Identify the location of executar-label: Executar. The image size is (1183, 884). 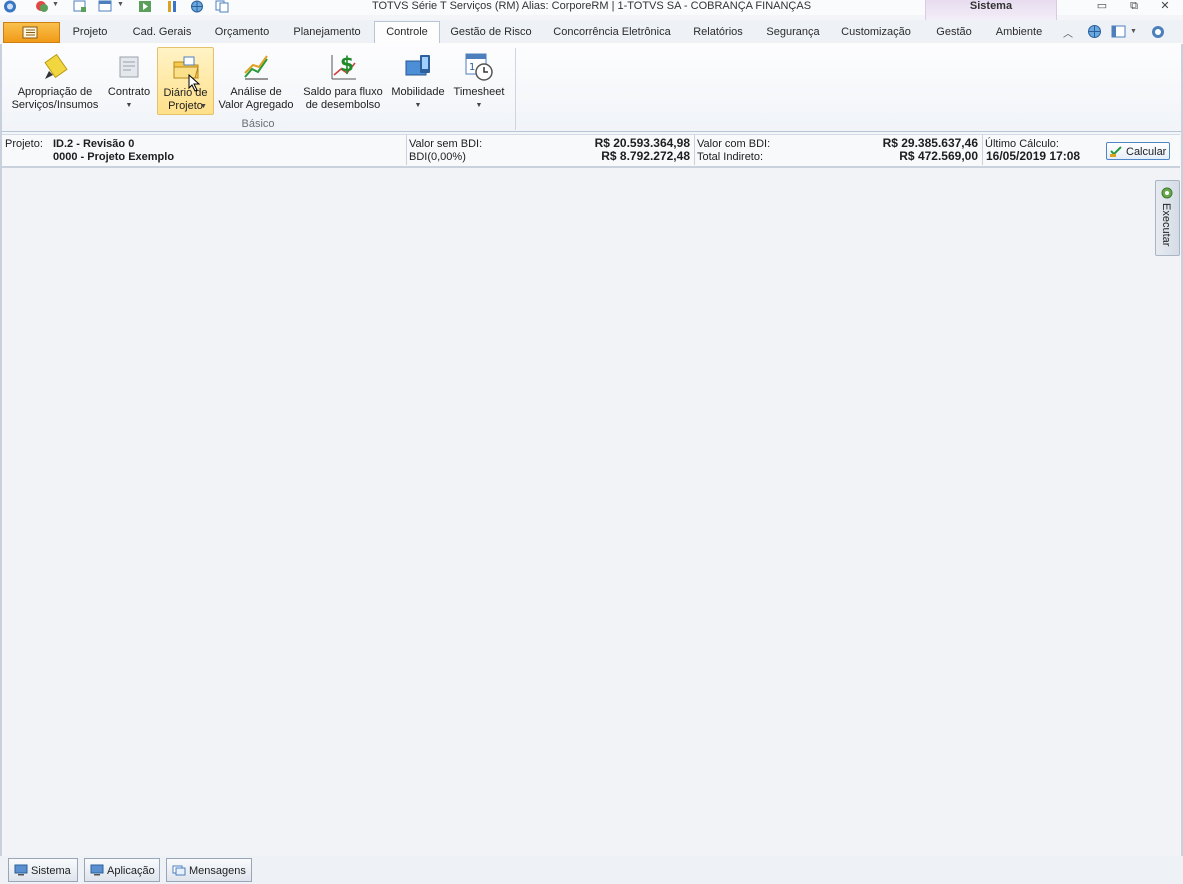
(1166, 225).